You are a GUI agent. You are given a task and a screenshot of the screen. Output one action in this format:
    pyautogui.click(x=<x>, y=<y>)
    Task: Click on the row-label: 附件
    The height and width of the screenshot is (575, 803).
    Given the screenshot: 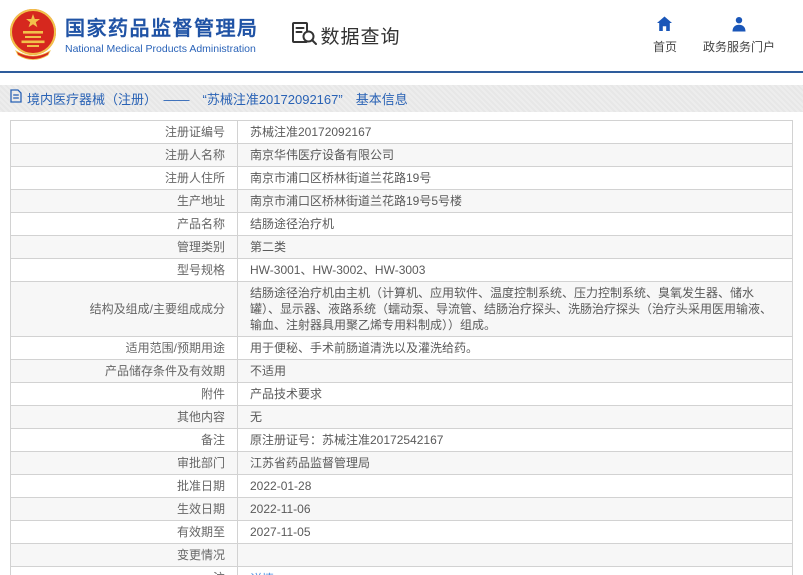 What is the action you would take?
    pyautogui.click(x=124, y=394)
    